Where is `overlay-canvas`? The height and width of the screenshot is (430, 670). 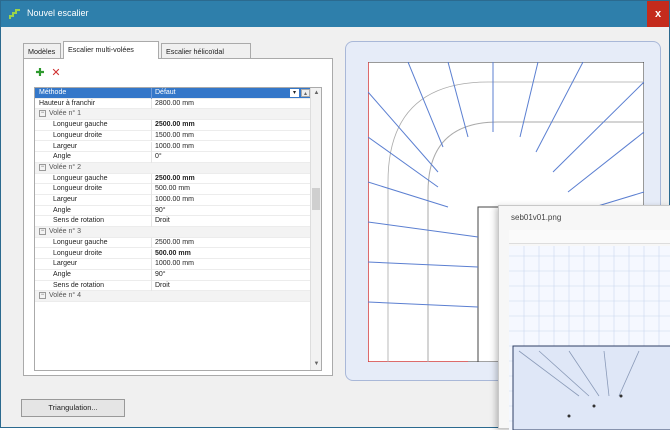 overlay-canvas is located at coordinates (589, 338).